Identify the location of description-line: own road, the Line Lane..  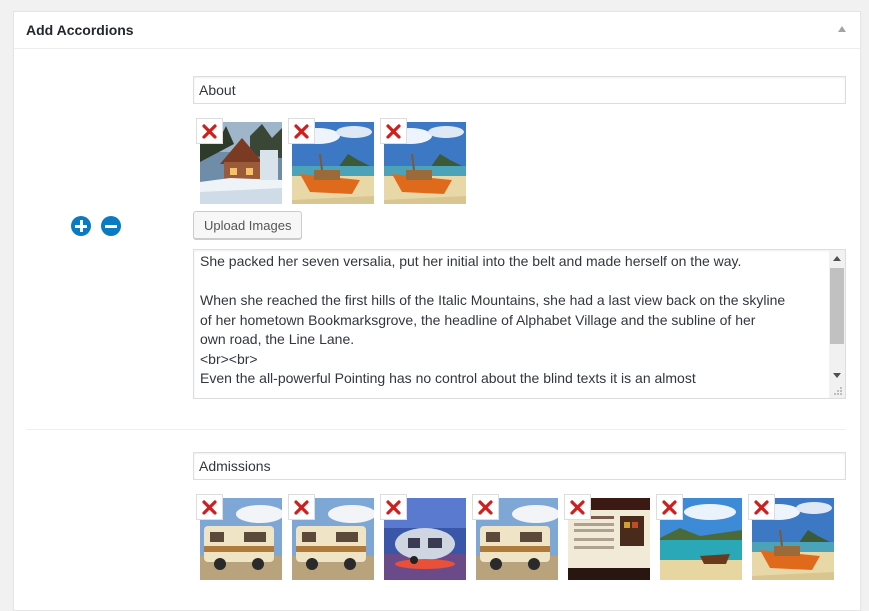
(277, 339).